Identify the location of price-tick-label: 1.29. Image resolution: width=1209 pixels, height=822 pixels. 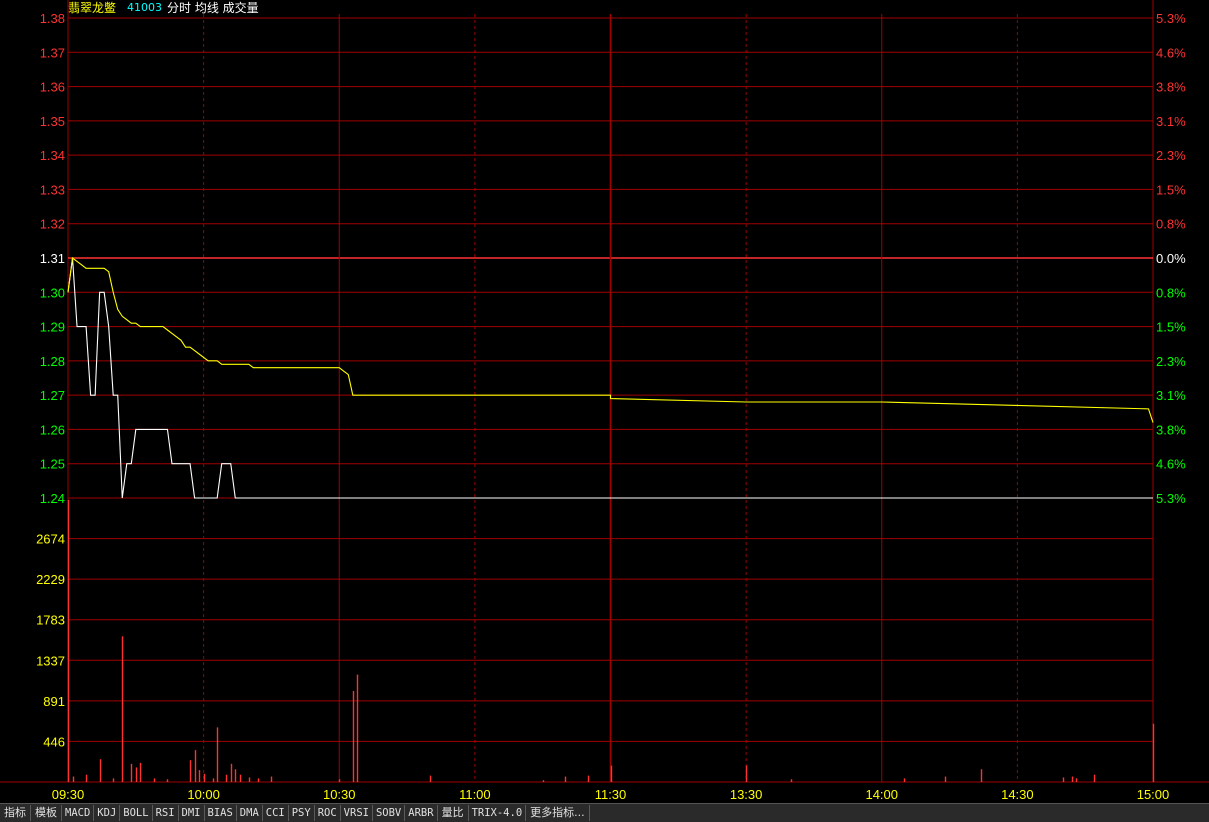
(52, 327).